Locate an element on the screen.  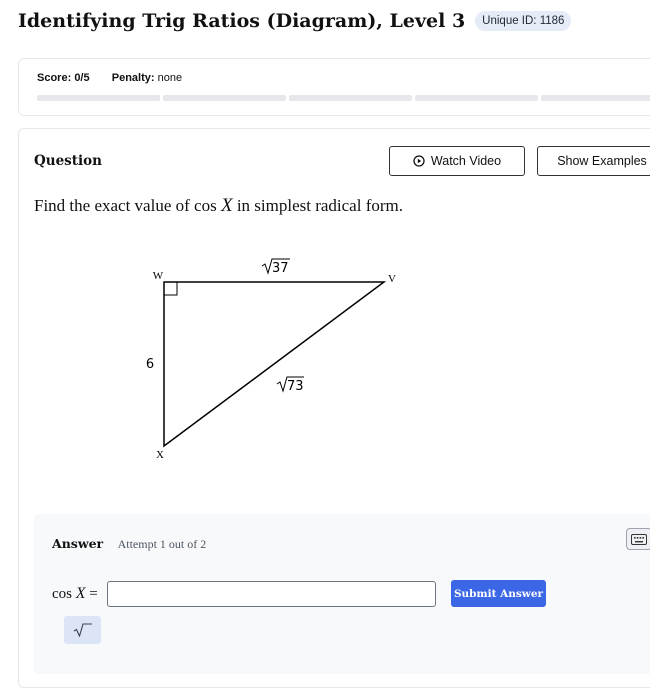
answer-header: Answer Attempt 1 out of 2 is located at coordinates (129, 544).